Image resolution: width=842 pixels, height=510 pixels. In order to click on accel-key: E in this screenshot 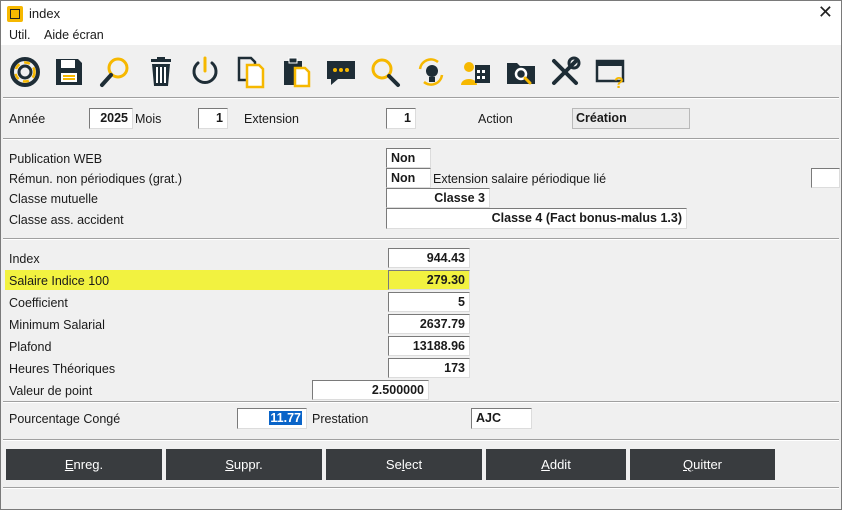, I will do `click(69, 464)`.